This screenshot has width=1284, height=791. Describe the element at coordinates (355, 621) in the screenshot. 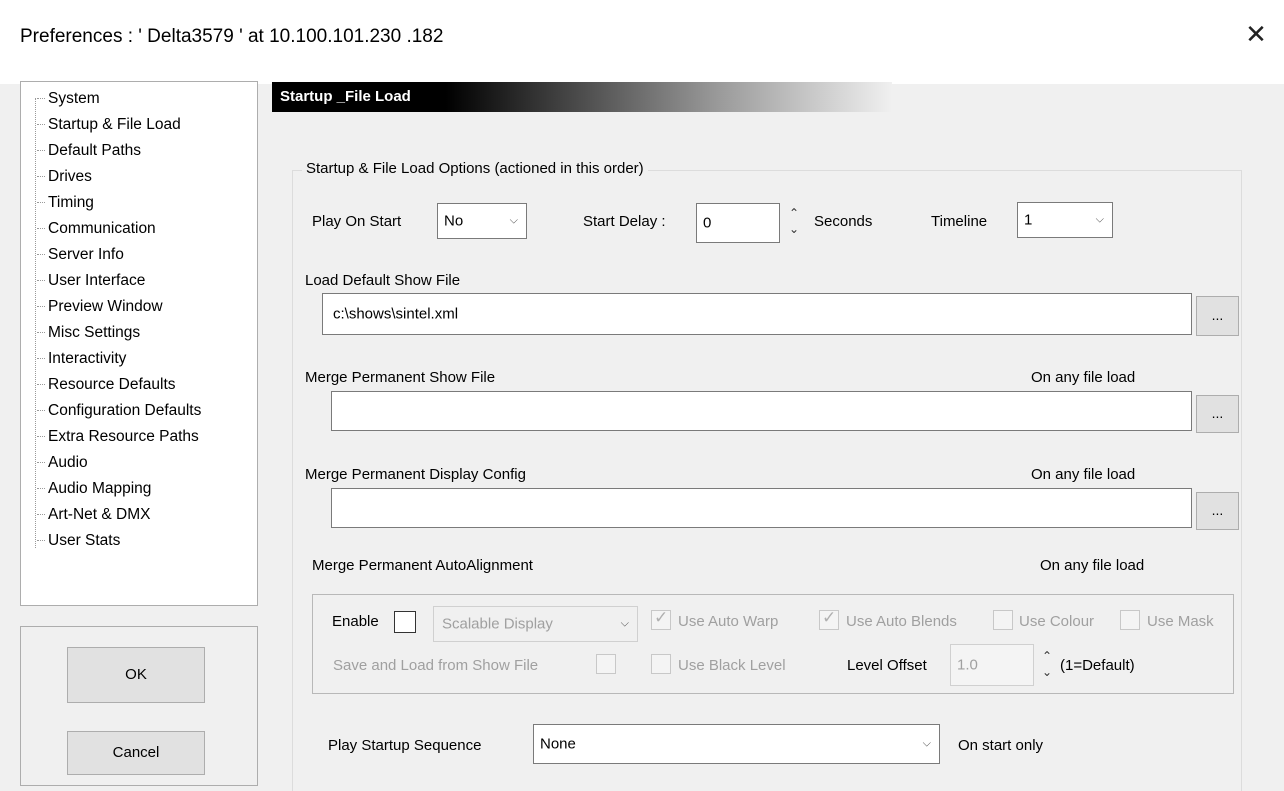

I see `enable-label: Enable` at that location.